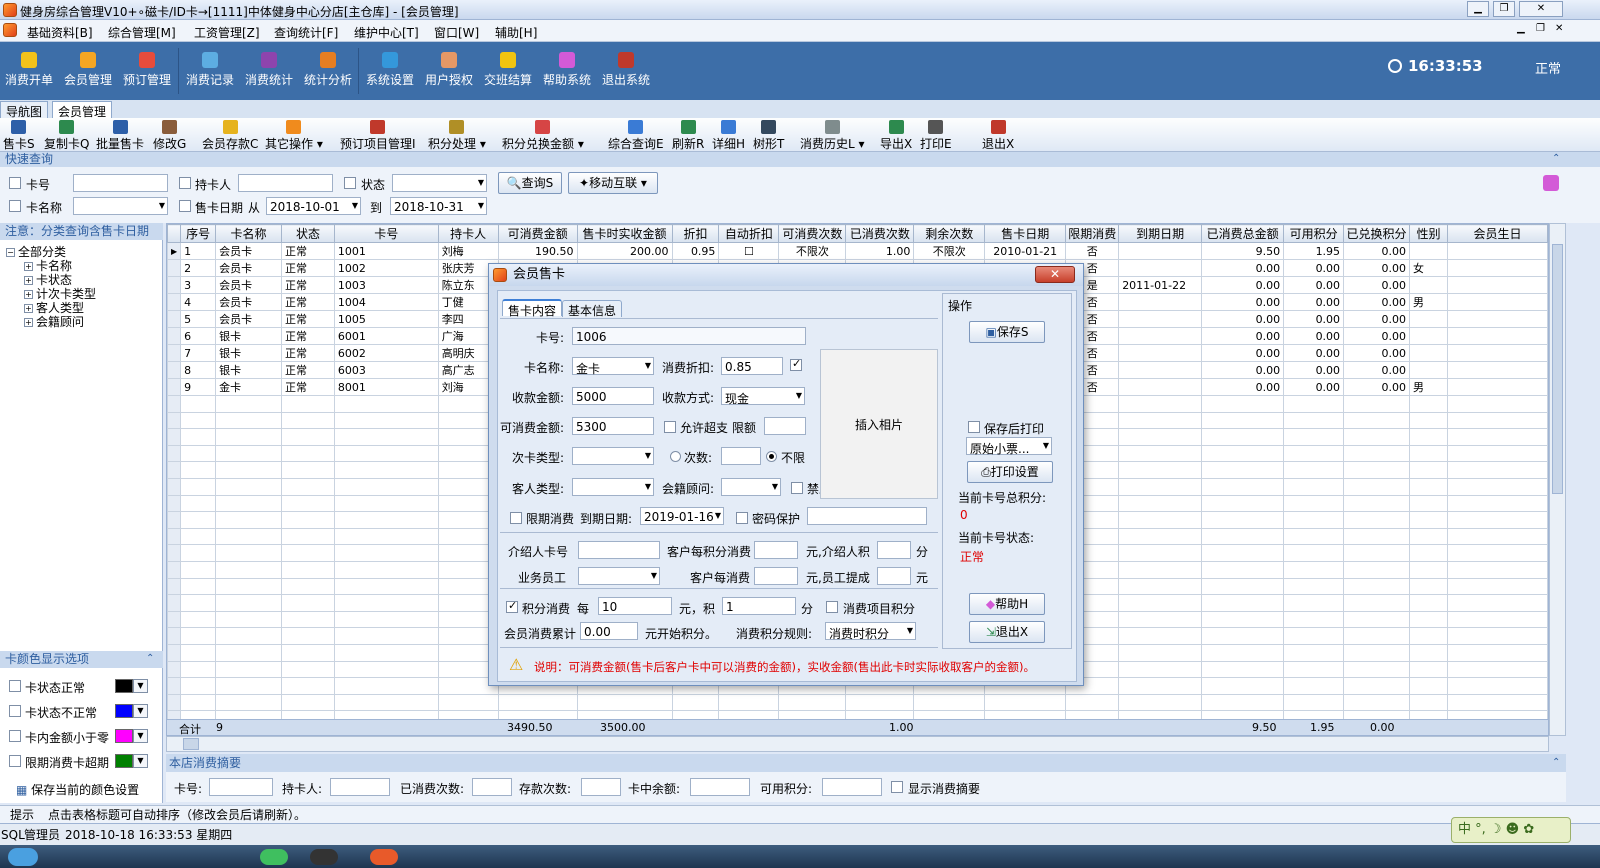 The image size is (1600, 868). Describe the element at coordinates (742, 518) in the screenshot. I see `password-checkbox` at that location.